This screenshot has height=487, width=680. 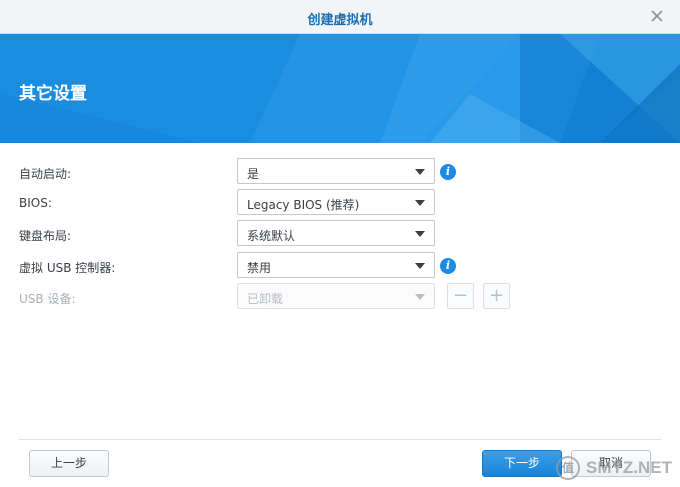 What do you see at coordinates (340, 20) in the screenshot?
I see `window-title: 创建虚拟机` at bounding box center [340, 20].